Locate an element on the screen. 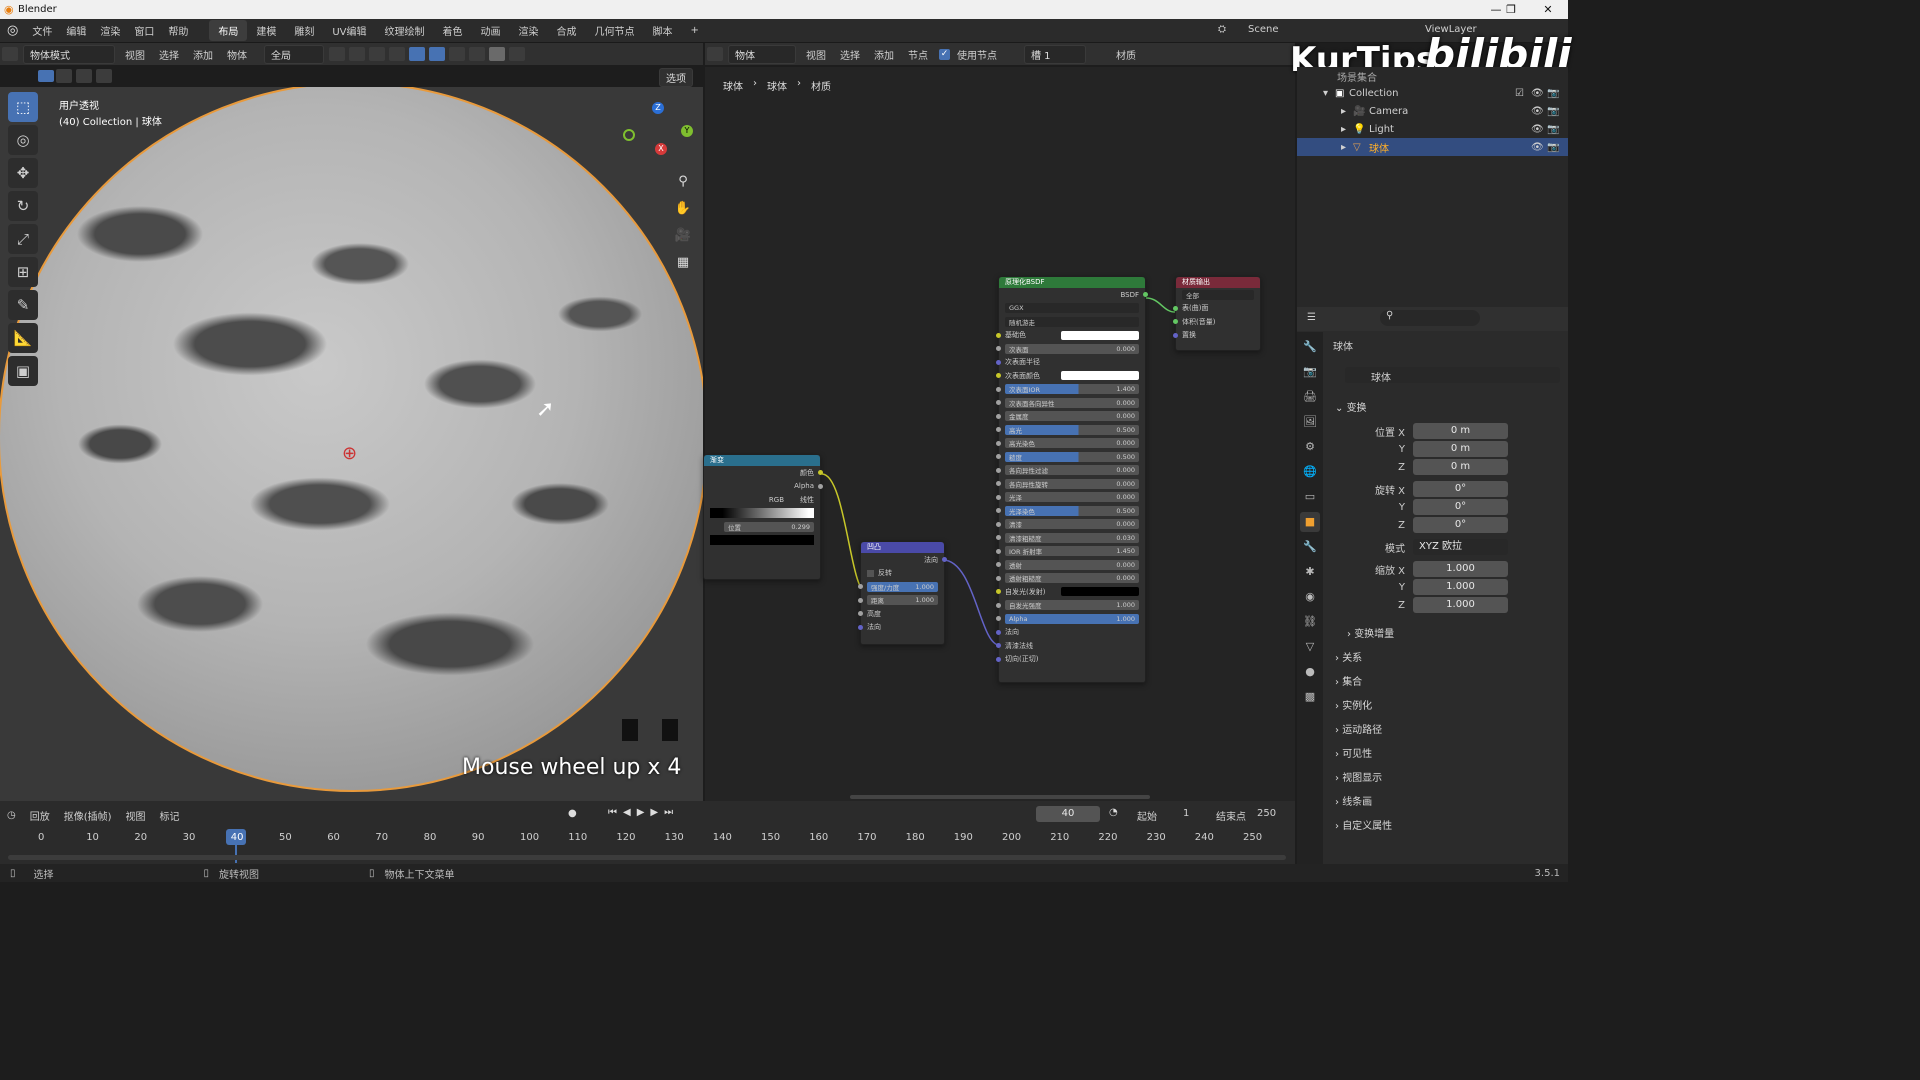  transform-tool-icon: ⊞ is located at coordinates (23, 272).